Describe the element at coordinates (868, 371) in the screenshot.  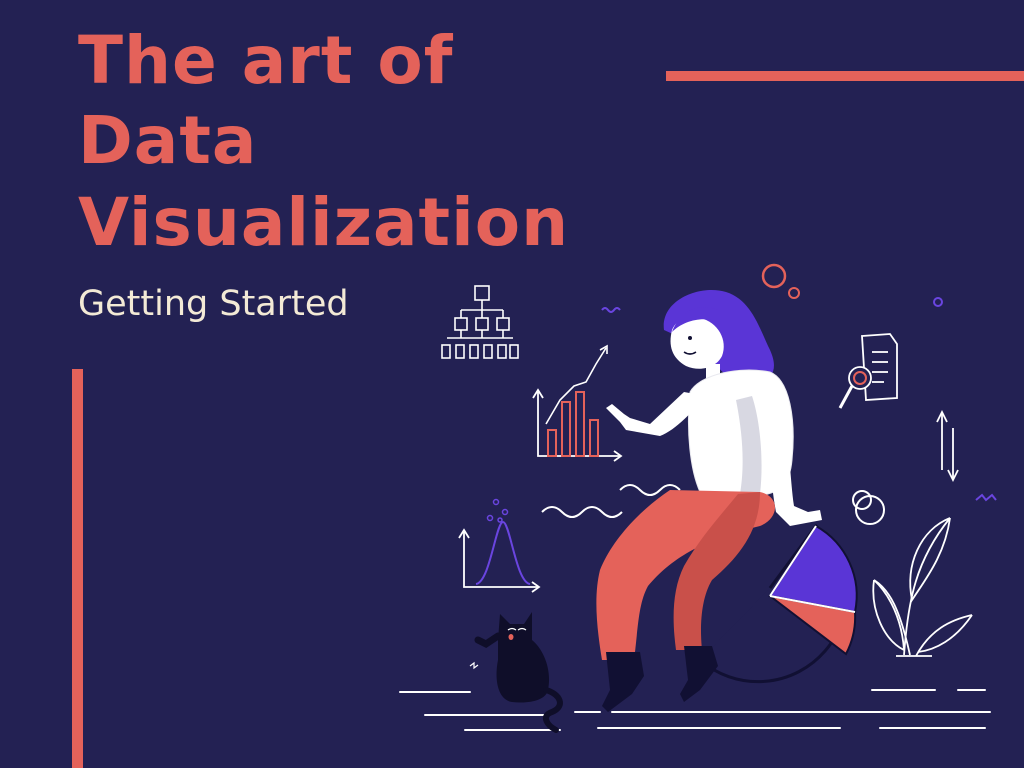
I see `document-magnifier-icon` at that location.